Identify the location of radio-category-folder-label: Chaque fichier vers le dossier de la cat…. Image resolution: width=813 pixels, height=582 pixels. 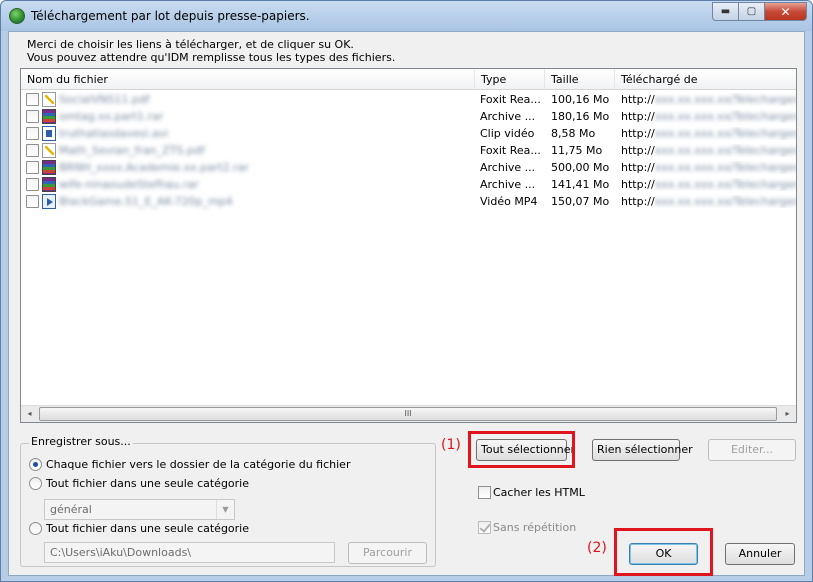
(198, 464).